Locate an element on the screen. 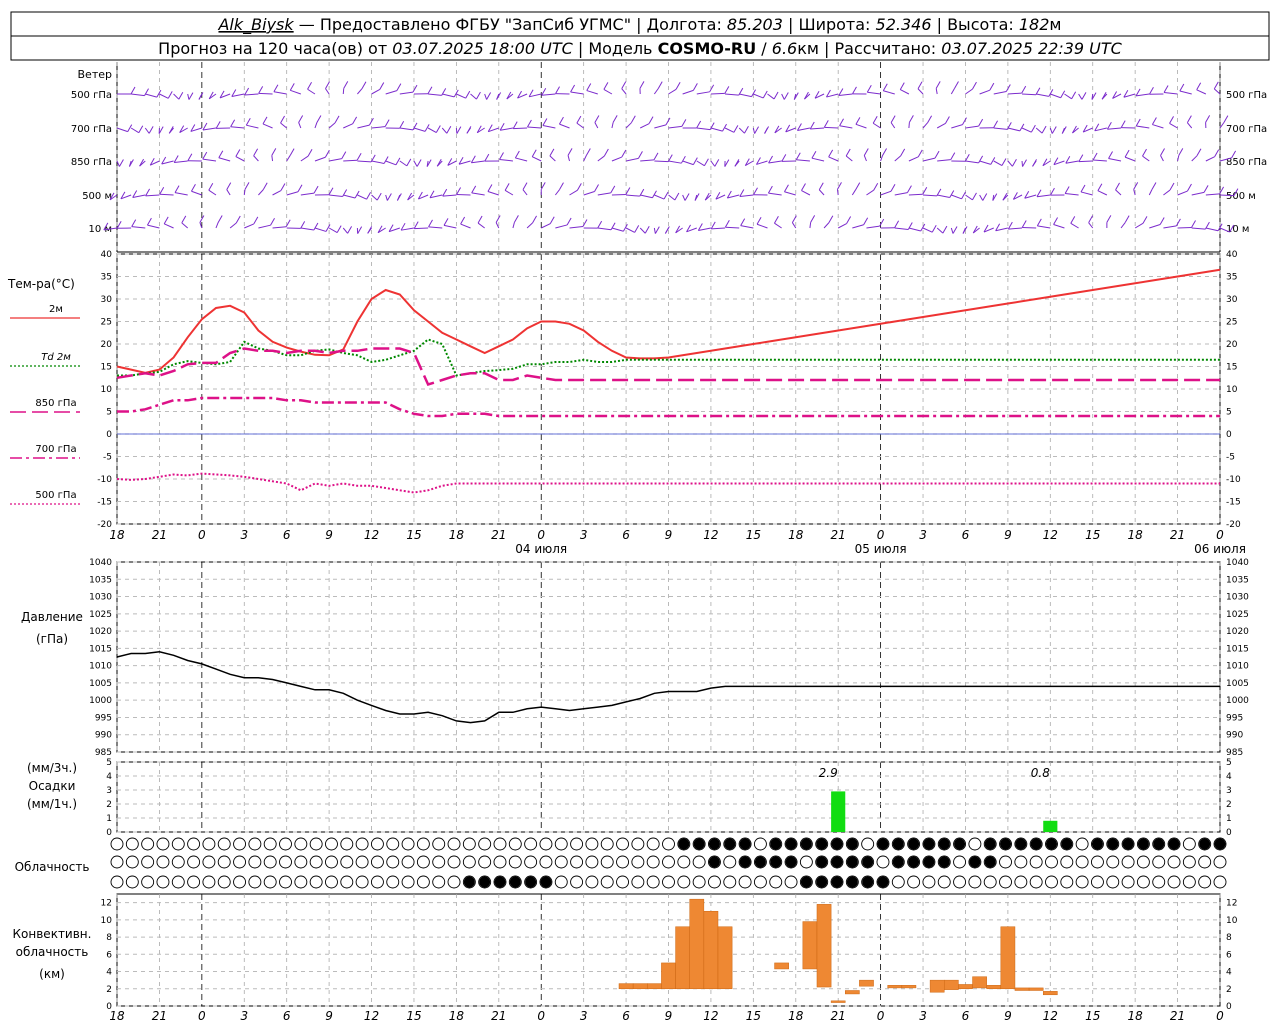 The width and height of the screenshot is (1280, 1024). time-tick-label: 0 is located at coordinates (541, 535).